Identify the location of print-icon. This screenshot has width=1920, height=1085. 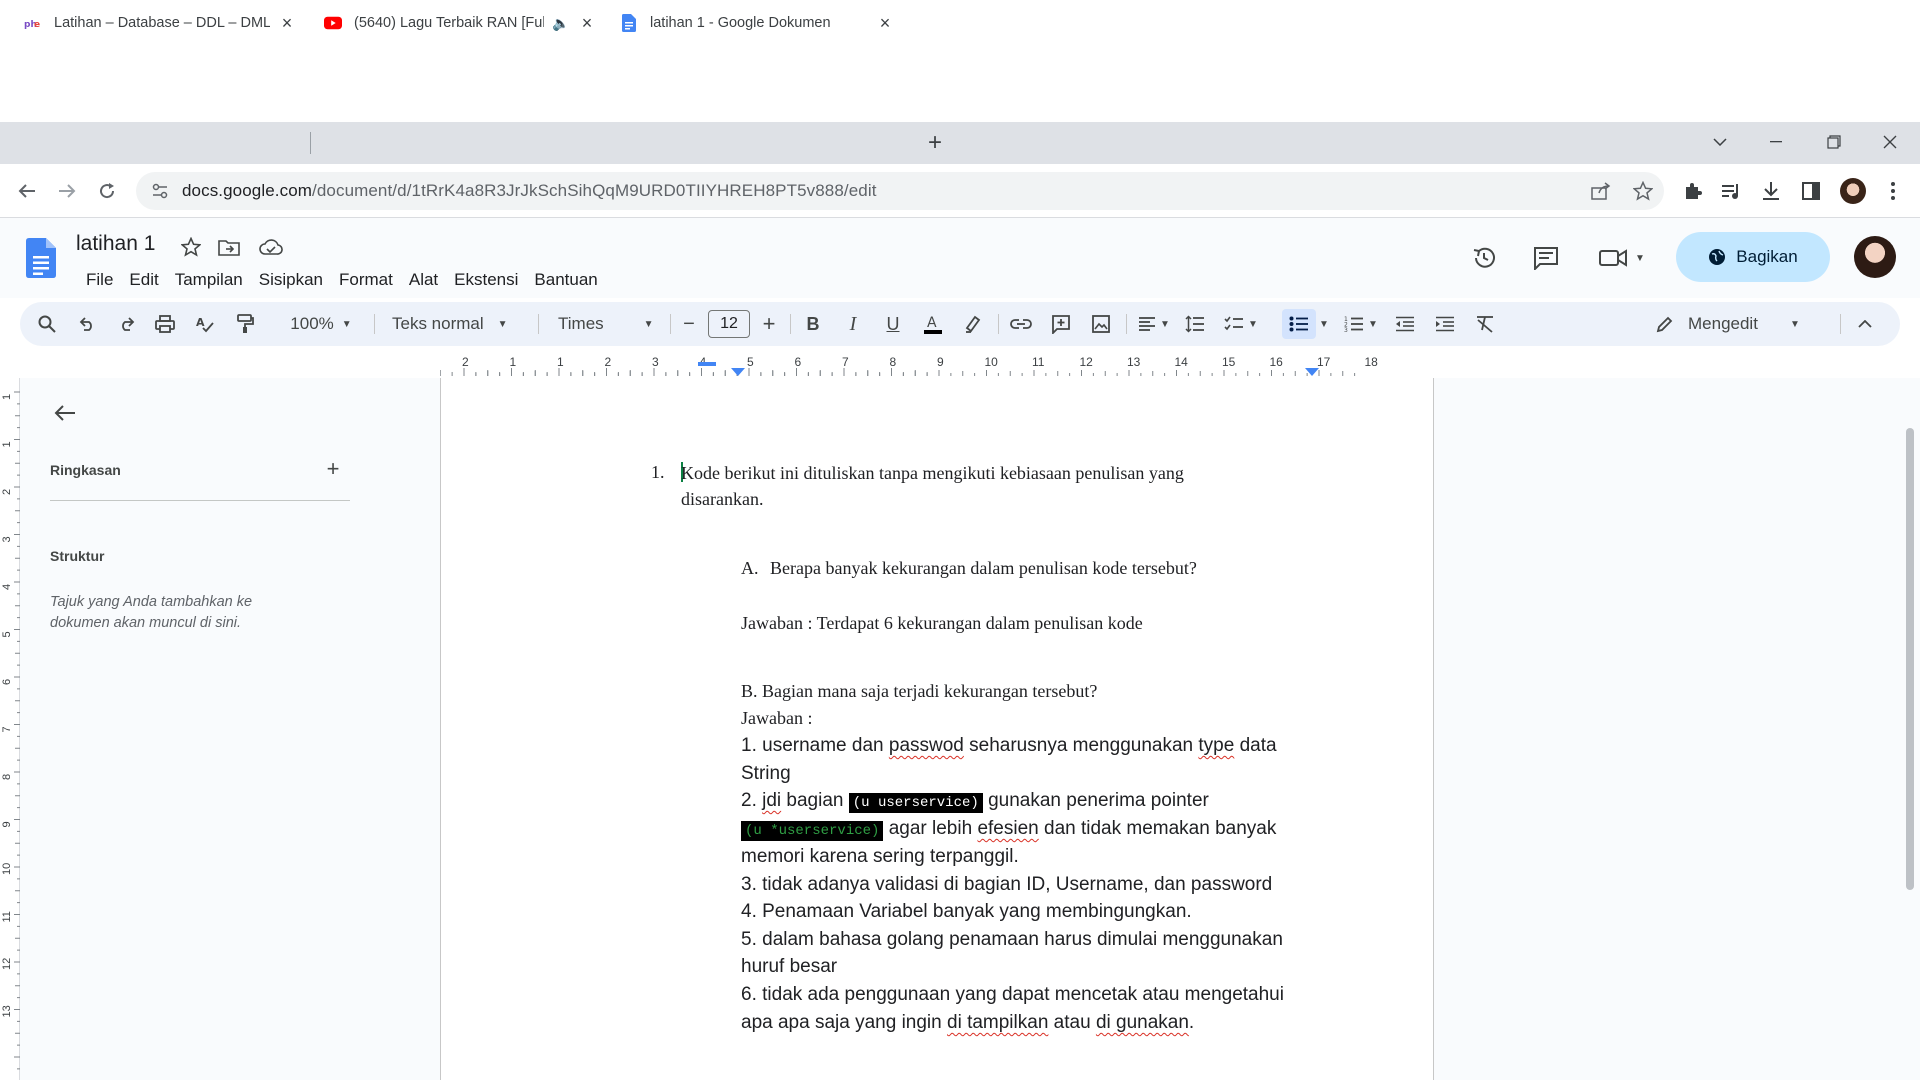
(165, 324).